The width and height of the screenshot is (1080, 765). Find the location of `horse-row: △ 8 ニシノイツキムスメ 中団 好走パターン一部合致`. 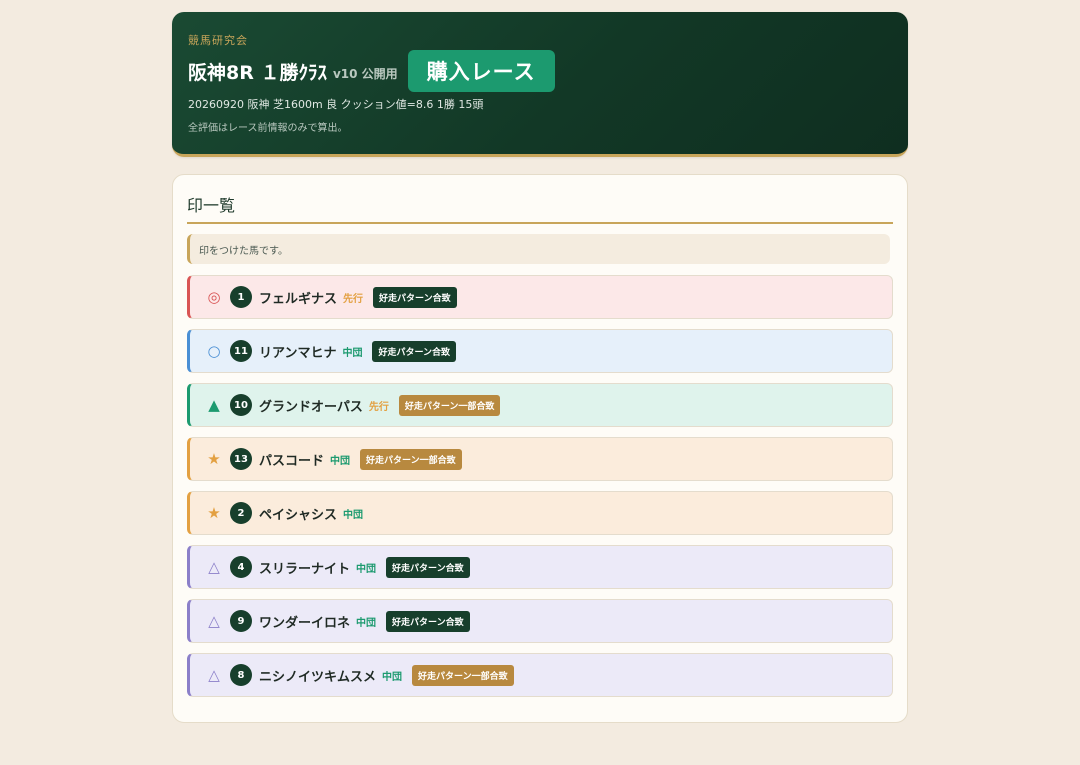

horse-row: △ 8 ニシノイツキムスメ 中団 好走パターン一部合致 is located at coordinates (540, 675).